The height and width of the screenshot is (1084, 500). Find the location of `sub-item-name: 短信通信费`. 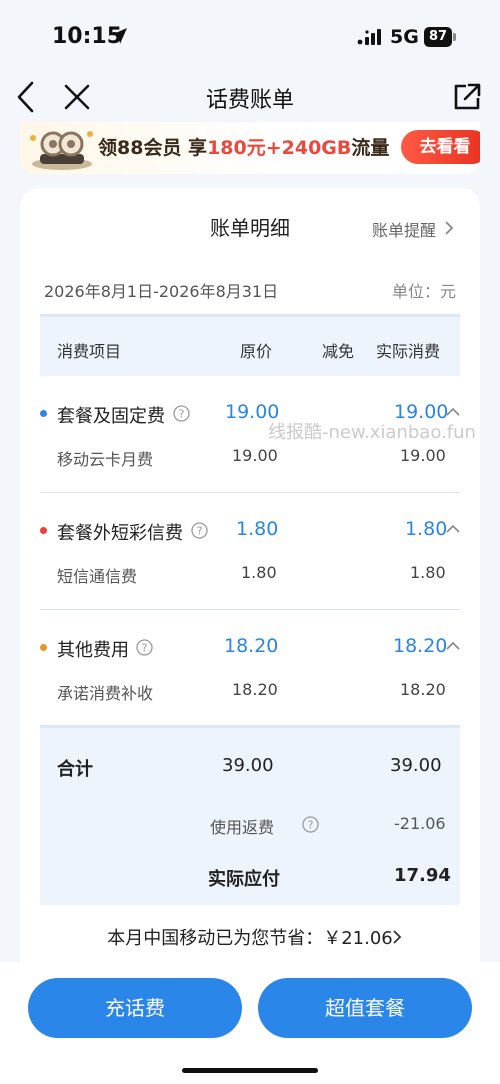

sub-item-name: 短信通信费 is located at coordinates (97, 576).